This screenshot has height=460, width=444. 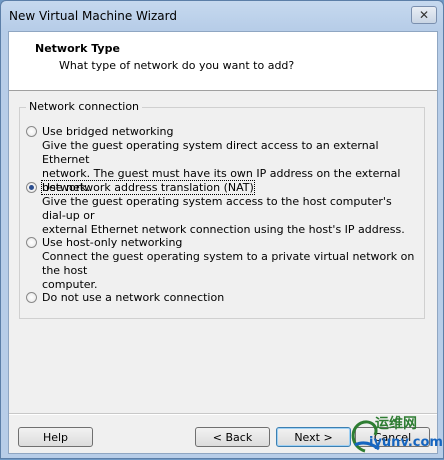 I want to click on next-button: Next >, so click(x=313, y=437).